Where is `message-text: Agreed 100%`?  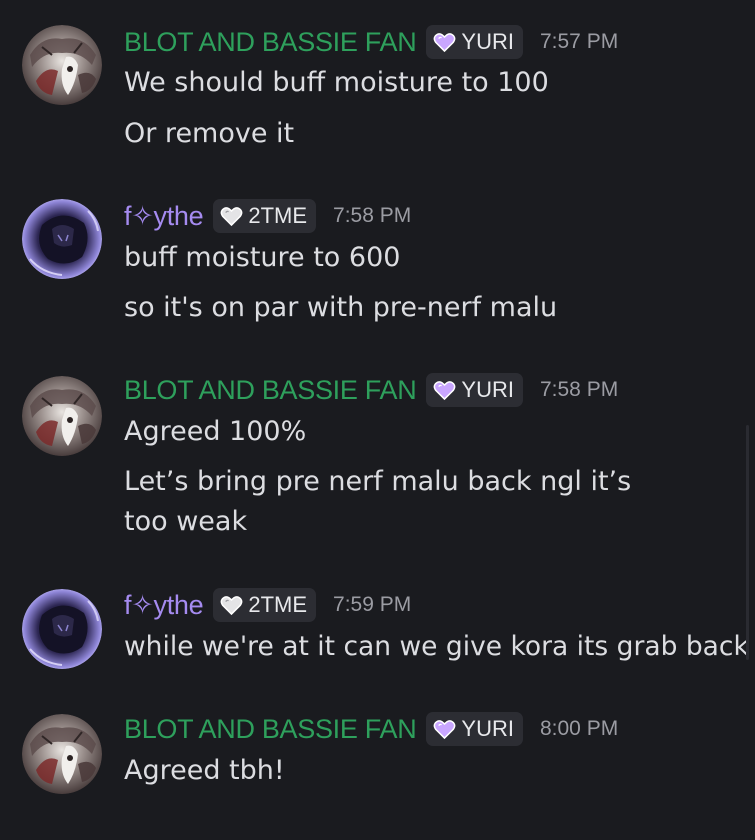 message-text: Agreed 100% is located at coordinates (429, 432).